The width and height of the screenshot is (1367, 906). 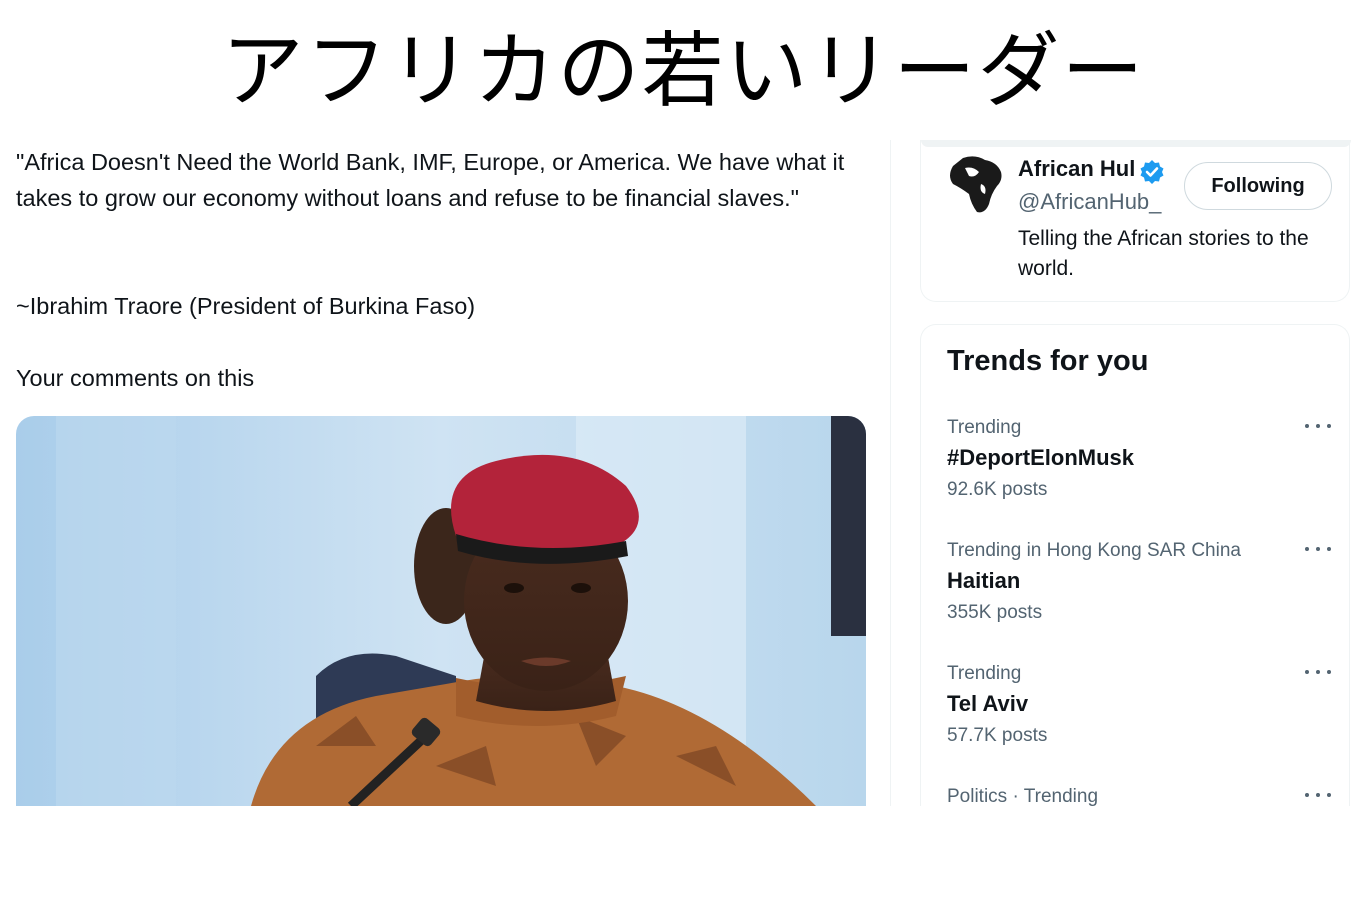 I want to click on tweet-comment-prompt: Your comments on this, so click(x=135, y=378).